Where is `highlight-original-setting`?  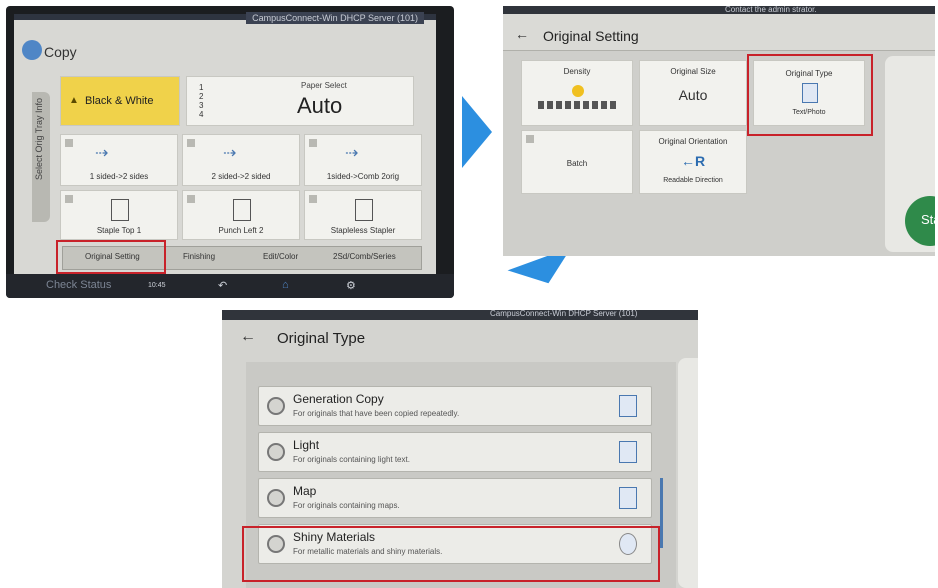 highlight-original-setting is located at coordinates (111, 257).